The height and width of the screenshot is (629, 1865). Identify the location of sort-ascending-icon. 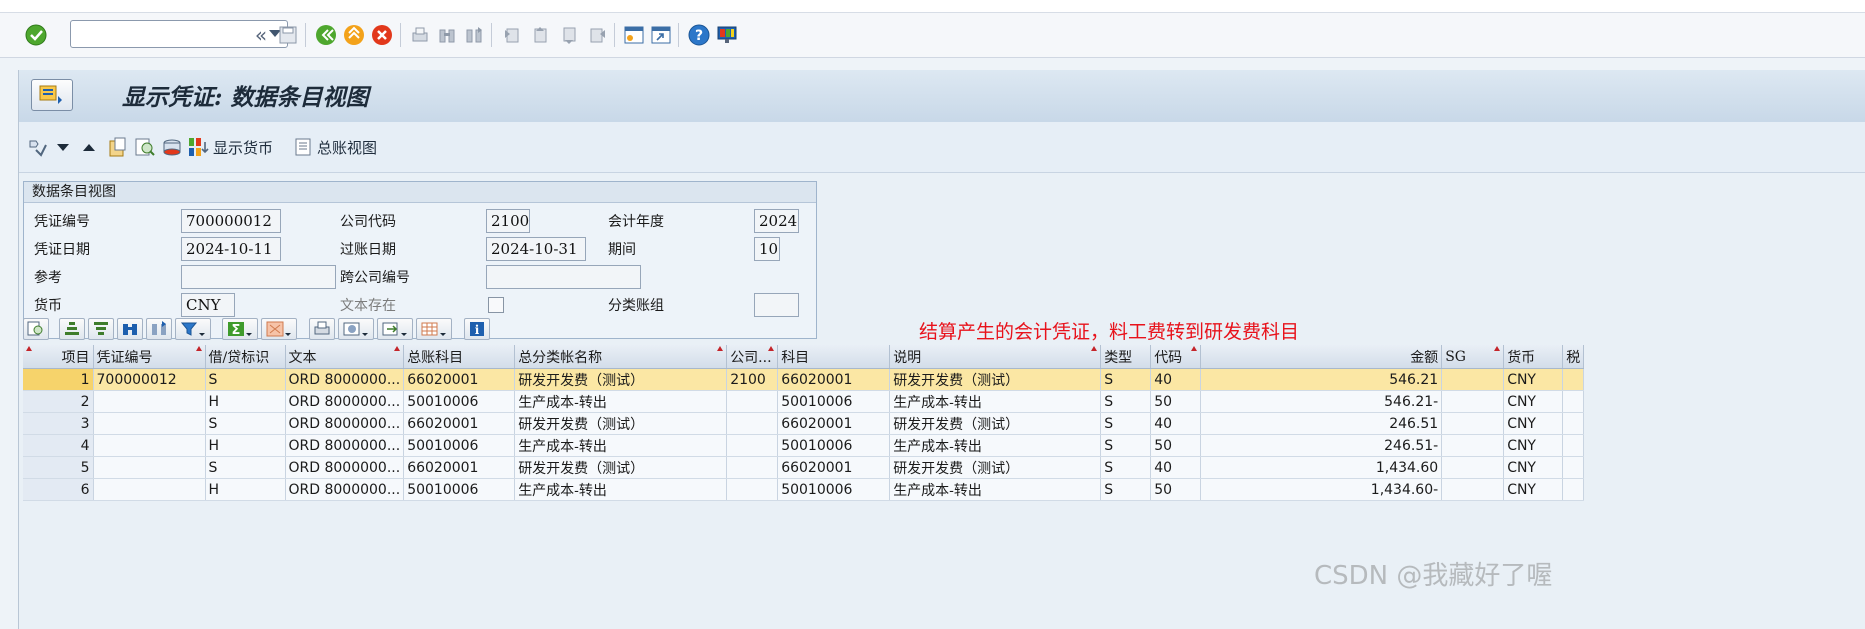
(72, 329).